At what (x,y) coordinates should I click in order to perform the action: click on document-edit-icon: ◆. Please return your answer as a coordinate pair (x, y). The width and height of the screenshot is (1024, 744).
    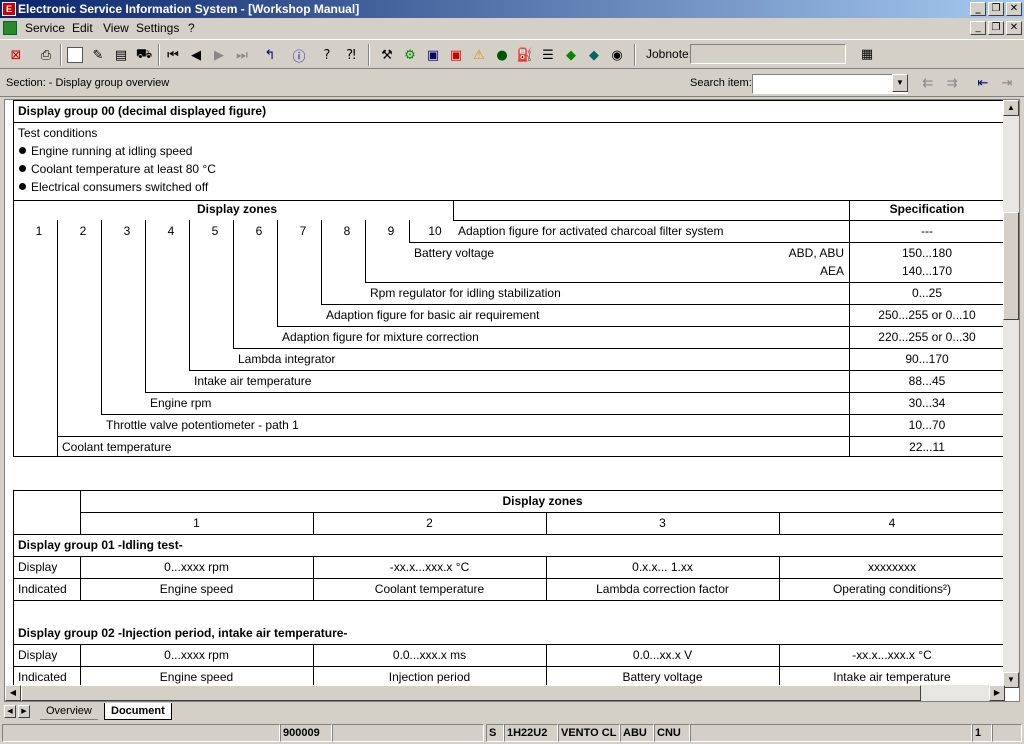
    Looking at the image, I should click on (594, 55).